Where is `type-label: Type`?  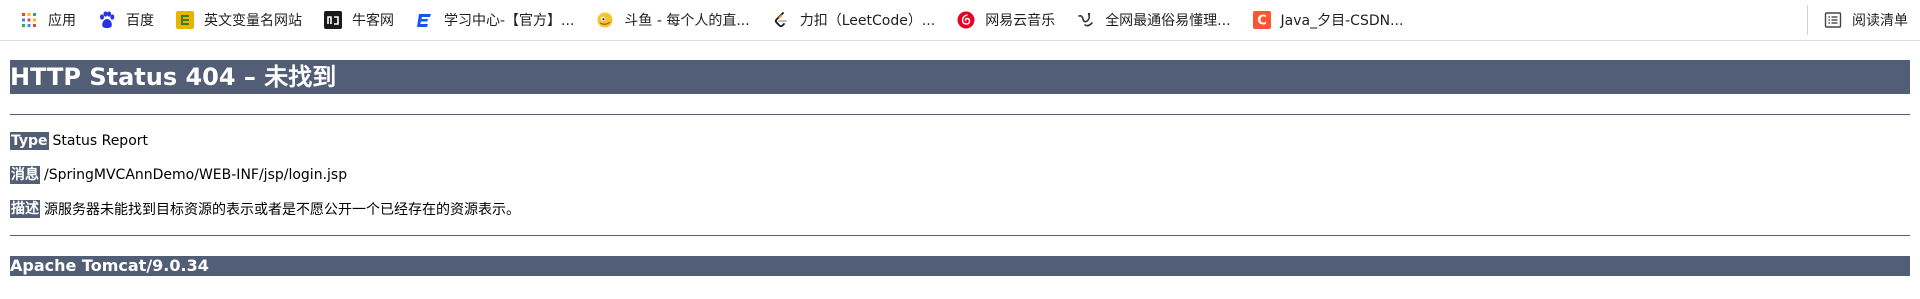
type-label: Type is located at coordinates (29, 141).